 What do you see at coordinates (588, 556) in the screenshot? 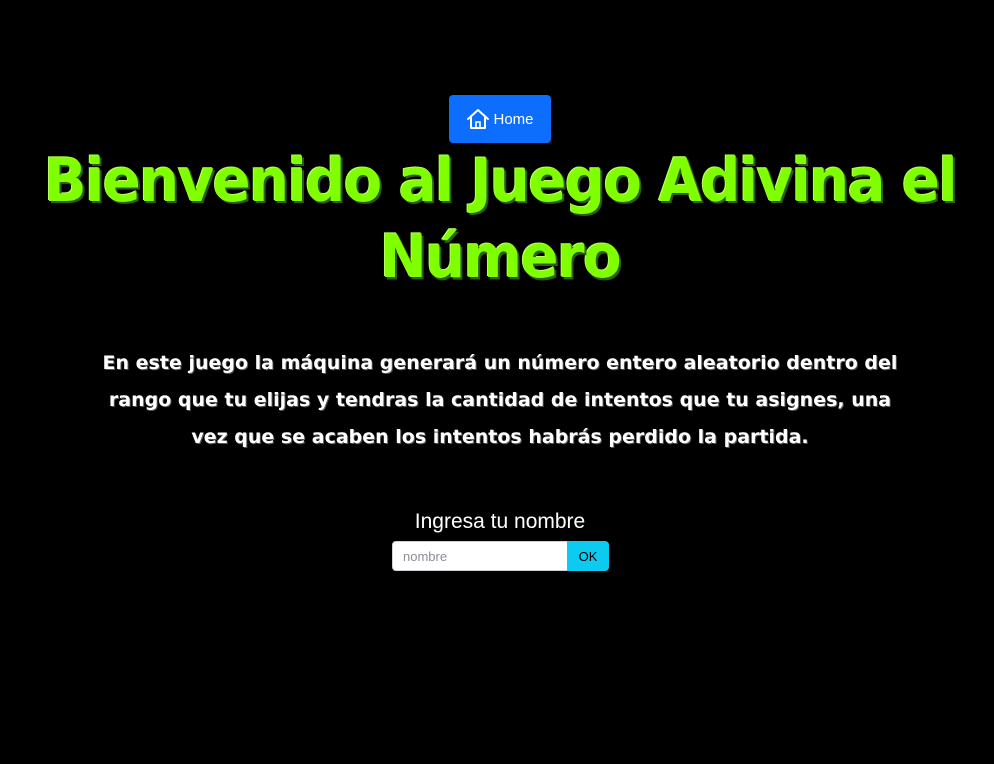
I see `ok-button: OK` at bounding box center [588, 556].